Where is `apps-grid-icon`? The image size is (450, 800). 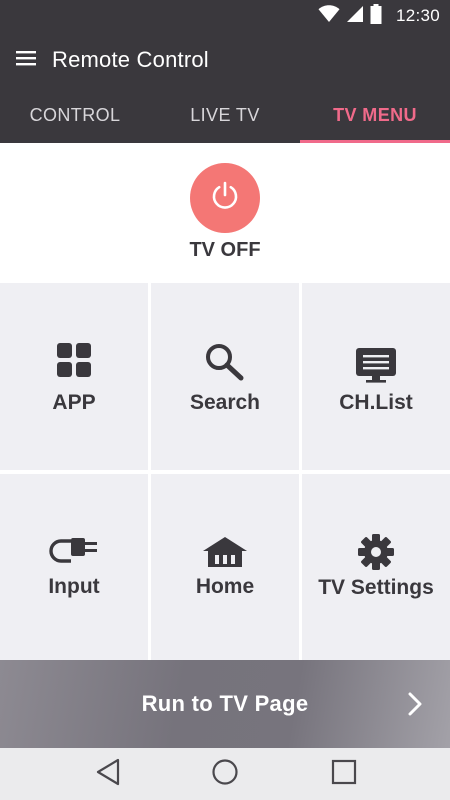
apps-grid-icon is located at coordinates (74, 360).